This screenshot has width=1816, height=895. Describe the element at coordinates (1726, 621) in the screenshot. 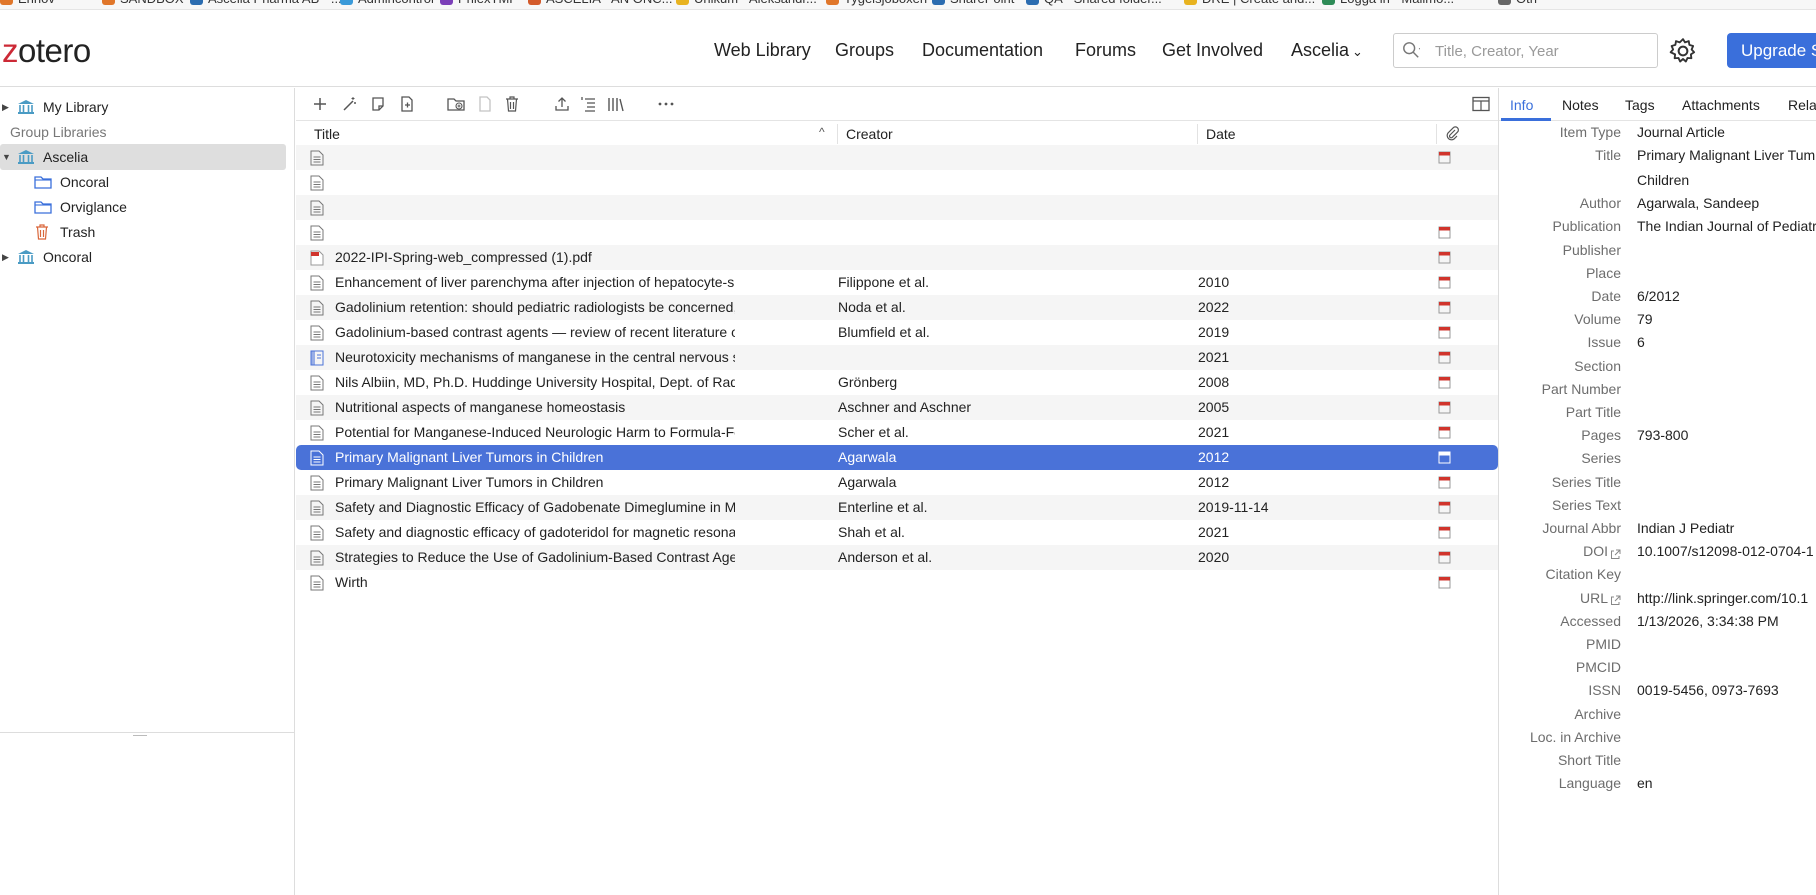

I see `field-value: 1/13/2026, 3:34:38 PM` at that location.